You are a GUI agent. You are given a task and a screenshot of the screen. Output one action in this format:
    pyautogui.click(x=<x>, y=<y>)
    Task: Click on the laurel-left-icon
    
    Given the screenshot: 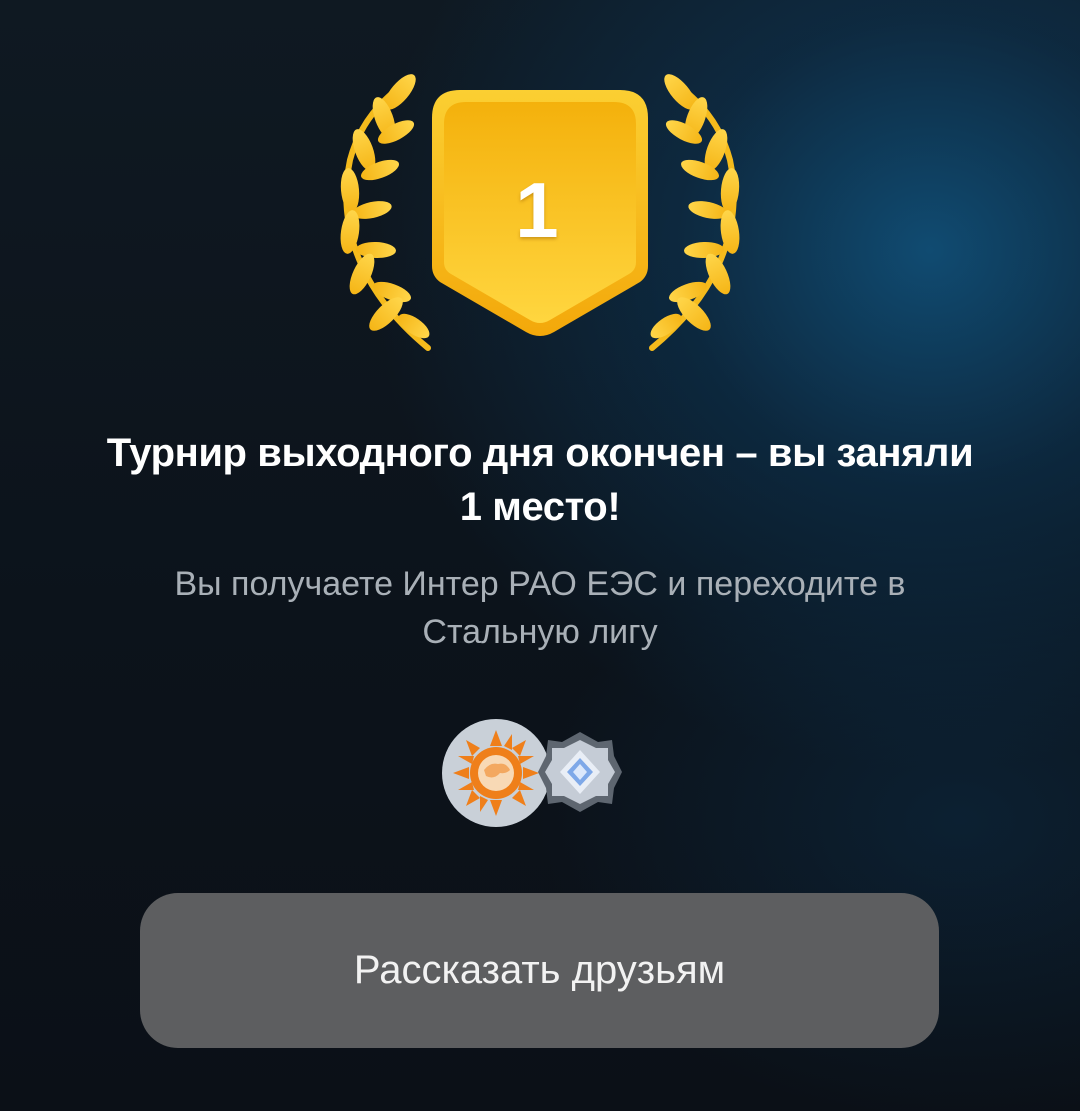 What is the action you would take?
    pyautogui.click(x=385, y=212)
    